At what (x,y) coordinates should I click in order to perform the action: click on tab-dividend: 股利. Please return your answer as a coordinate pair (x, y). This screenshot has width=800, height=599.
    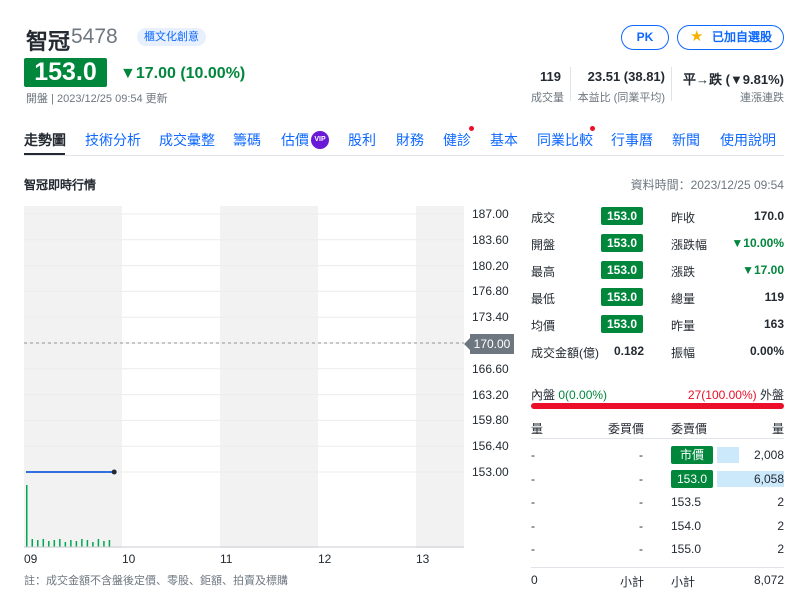
    Looking at the image, I should click on (362, 140).